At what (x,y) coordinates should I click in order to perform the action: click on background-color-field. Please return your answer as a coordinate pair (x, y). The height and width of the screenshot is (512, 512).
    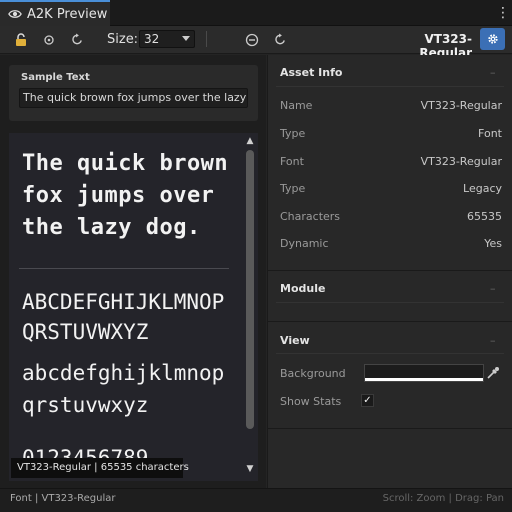
    Looking at the image, I should click on (424, 373).